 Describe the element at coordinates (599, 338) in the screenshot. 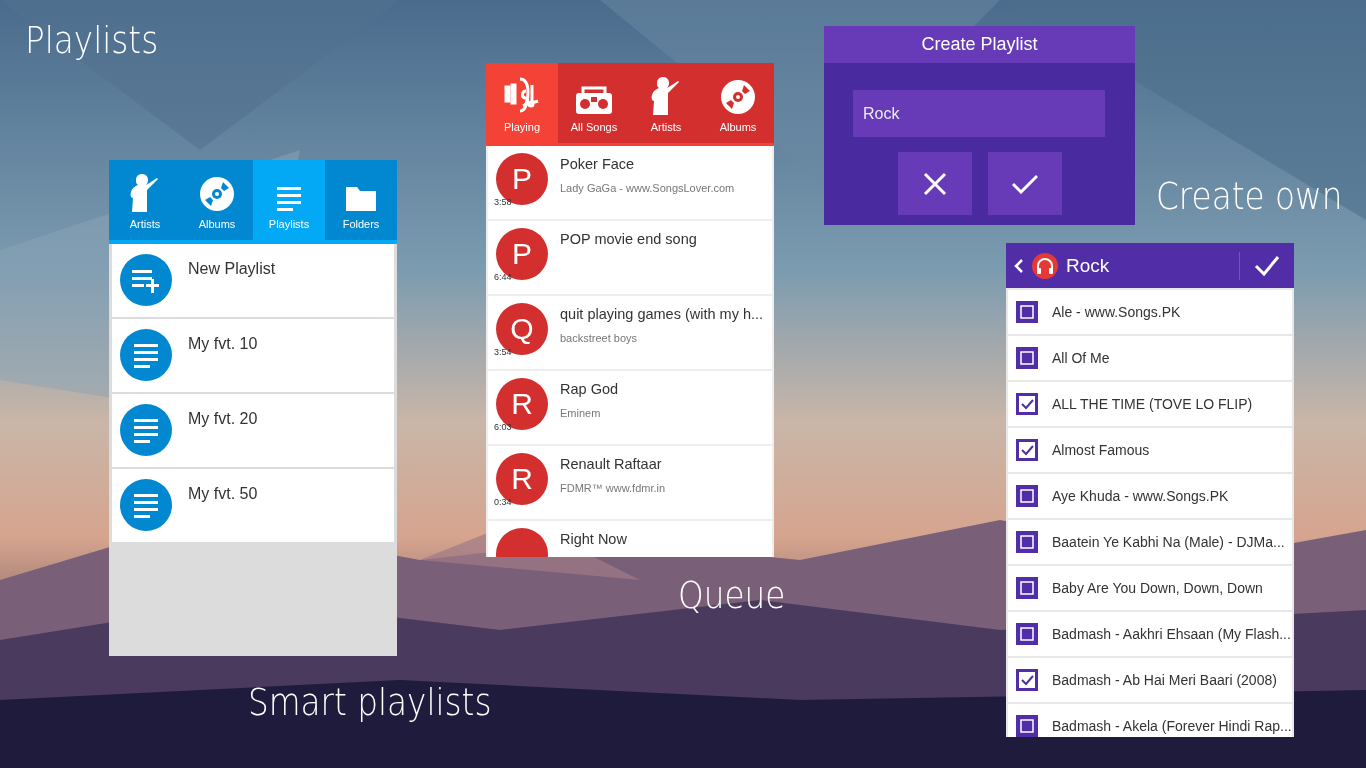

I see `song-artist: backstreet boys` at that location.